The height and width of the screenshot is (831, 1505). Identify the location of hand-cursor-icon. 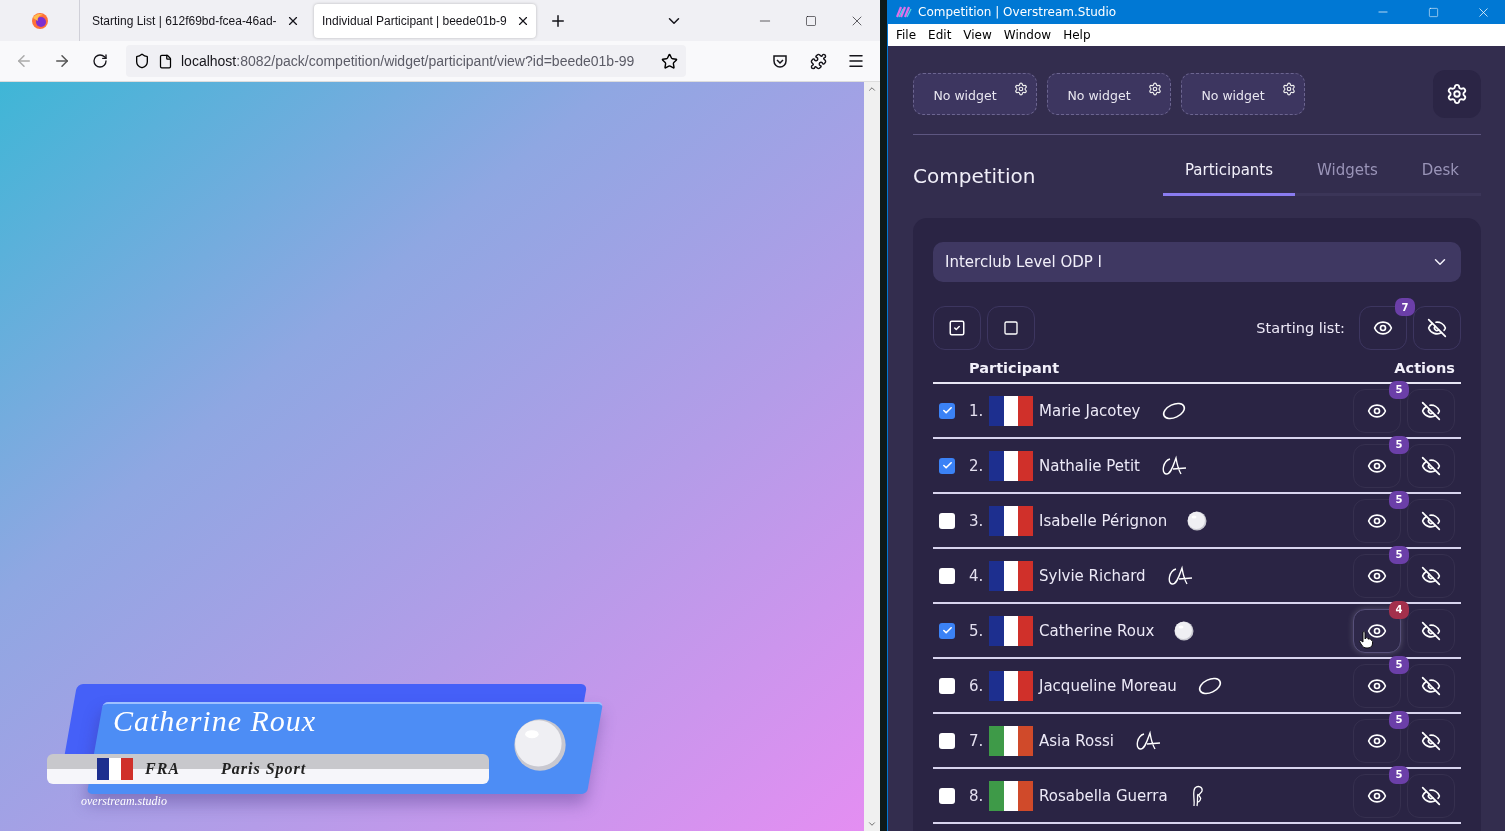
(1366, 639).